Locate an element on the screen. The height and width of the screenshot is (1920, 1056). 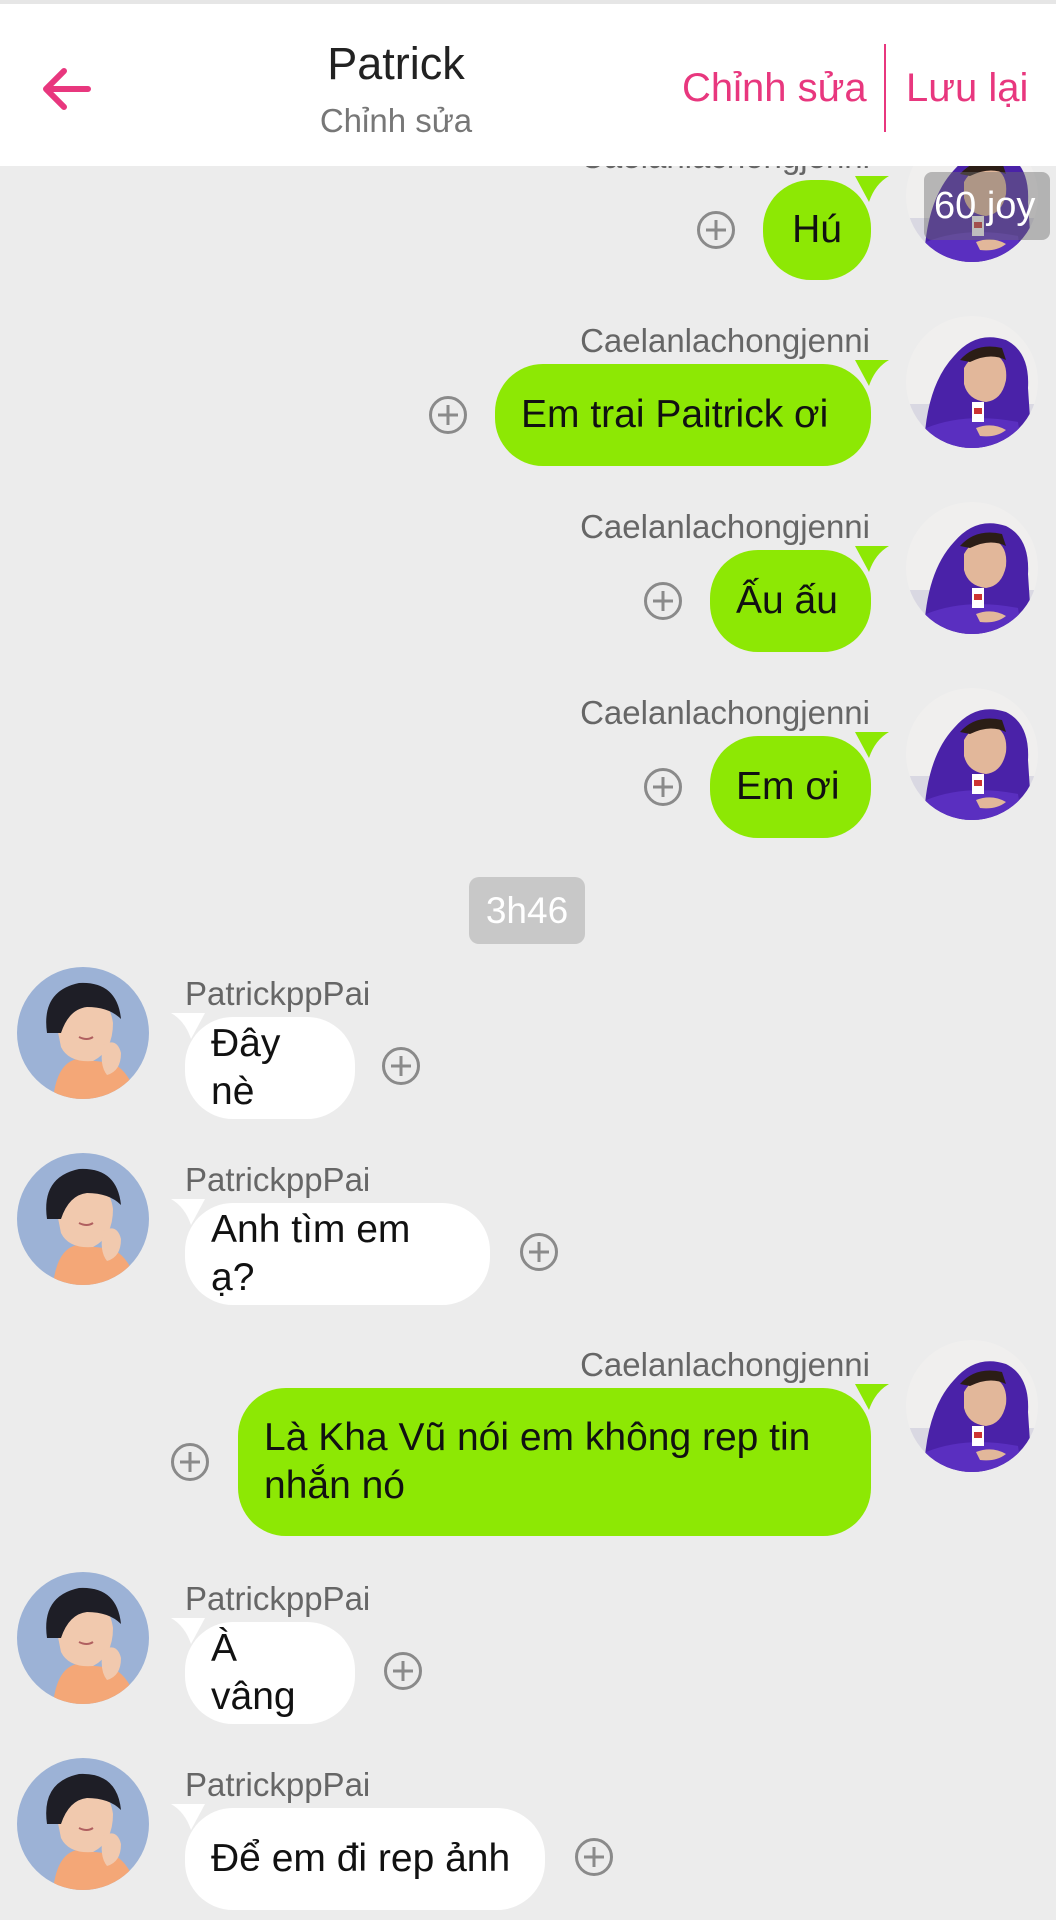
message-text: À vâng is located at coordinates (253, 1672).